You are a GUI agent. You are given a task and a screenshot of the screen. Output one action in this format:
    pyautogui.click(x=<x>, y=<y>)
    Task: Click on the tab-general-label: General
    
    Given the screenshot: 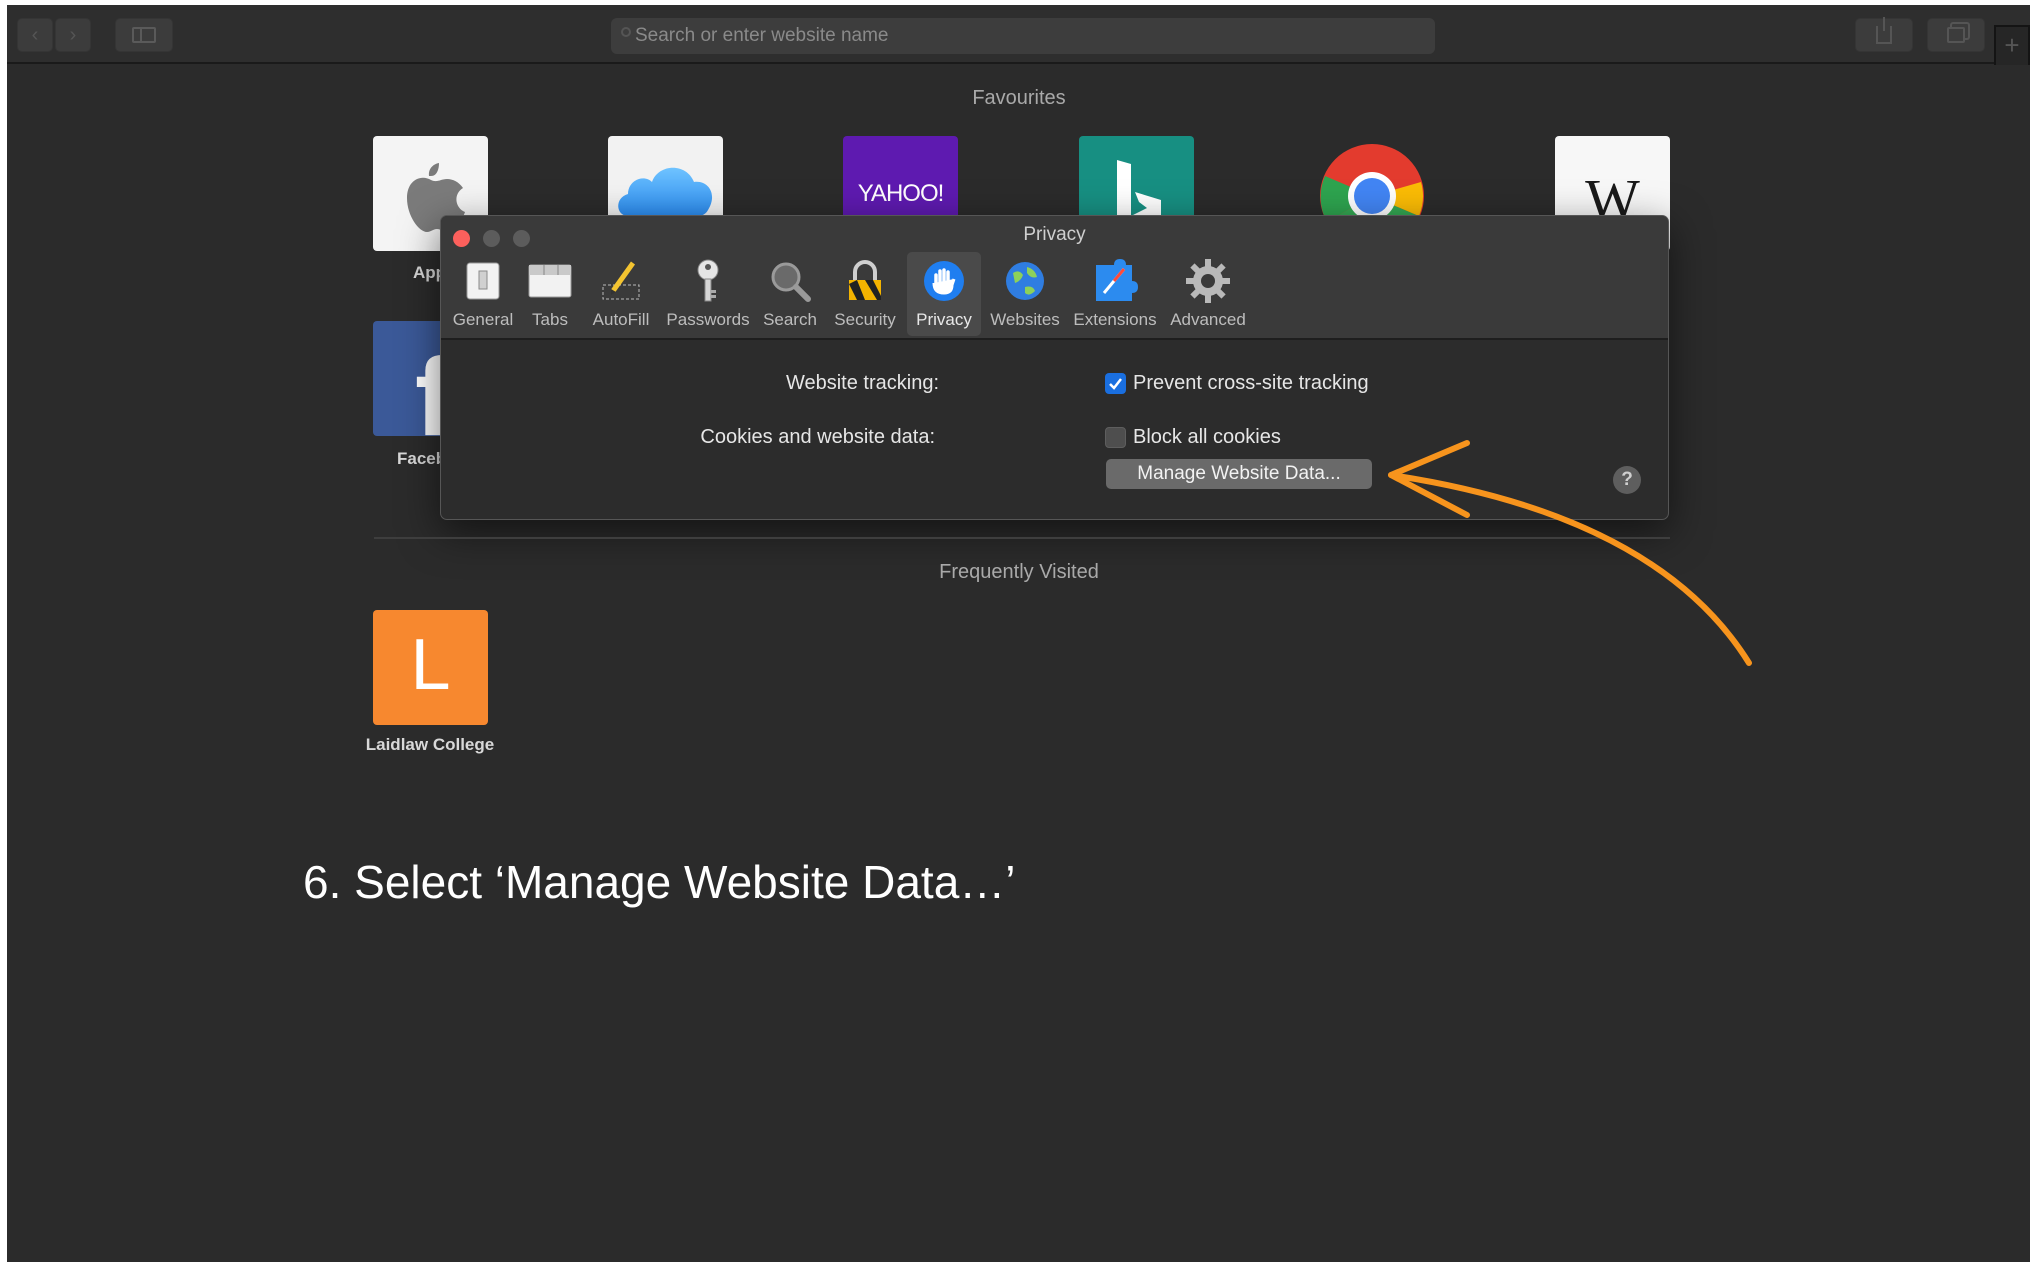 What is the action you would take?
    pyautogui.click(x=483, y=319)
    